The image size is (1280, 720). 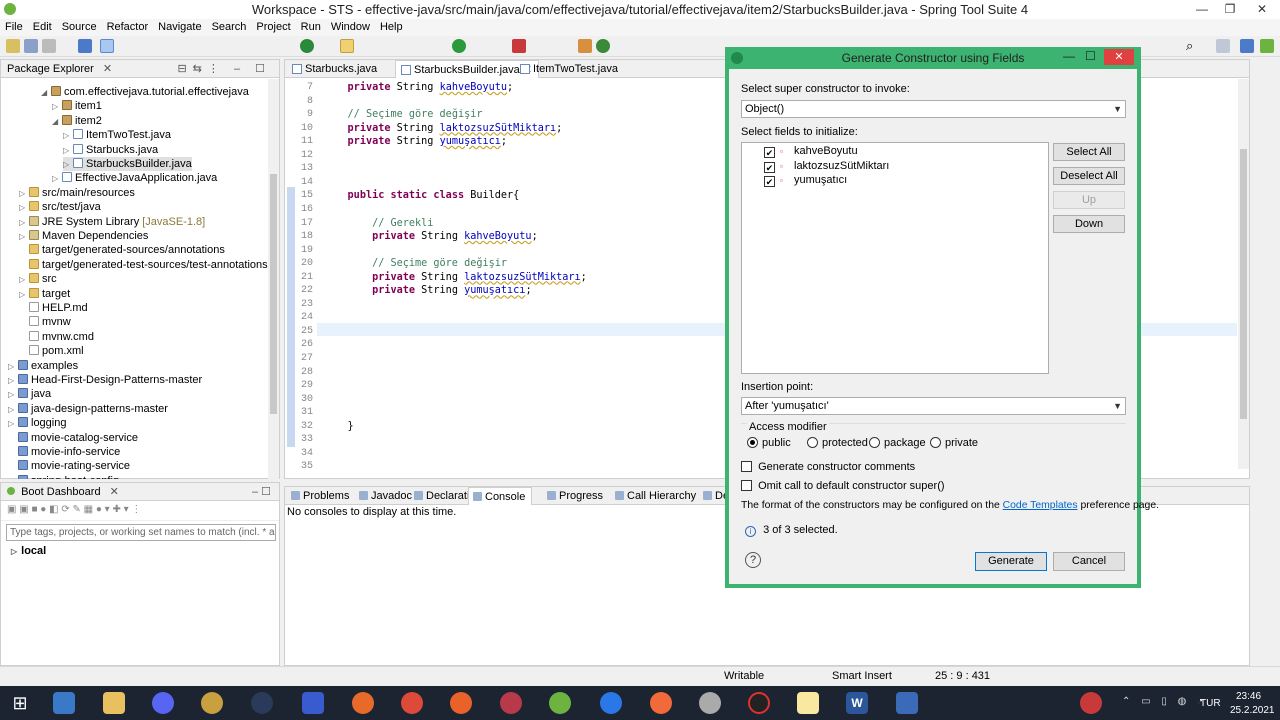 What do you see at coordinates (459, 46) in the screenshot?
I see `debug-run-icon` at bounding box center [459, 46].